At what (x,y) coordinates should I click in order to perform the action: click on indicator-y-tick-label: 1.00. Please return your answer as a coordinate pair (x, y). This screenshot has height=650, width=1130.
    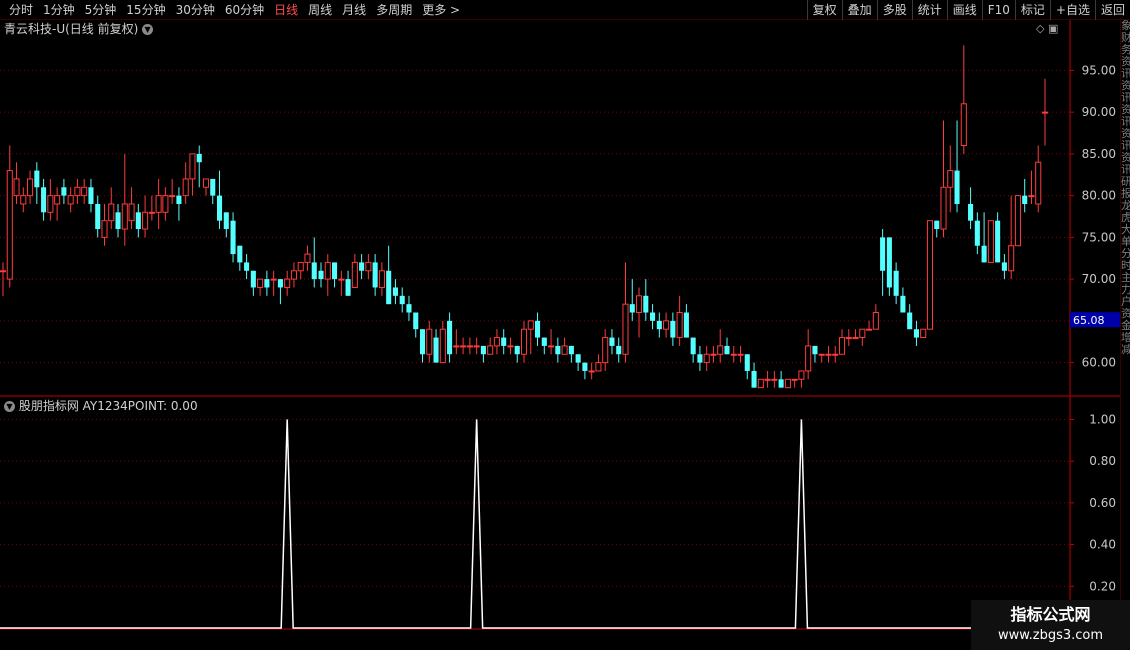
    Looking at the image, I should click on (1102, 419).